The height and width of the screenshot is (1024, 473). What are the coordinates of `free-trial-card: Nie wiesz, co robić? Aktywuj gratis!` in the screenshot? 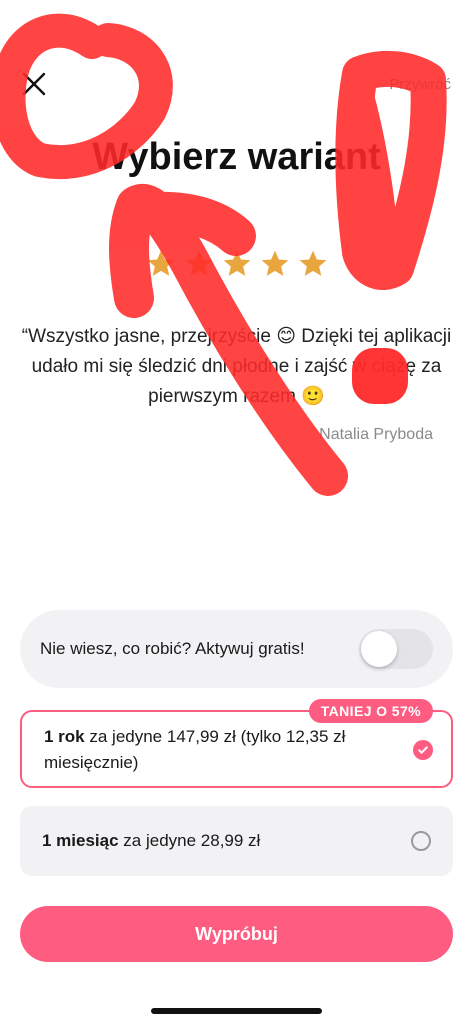 It's located at (236, 649).